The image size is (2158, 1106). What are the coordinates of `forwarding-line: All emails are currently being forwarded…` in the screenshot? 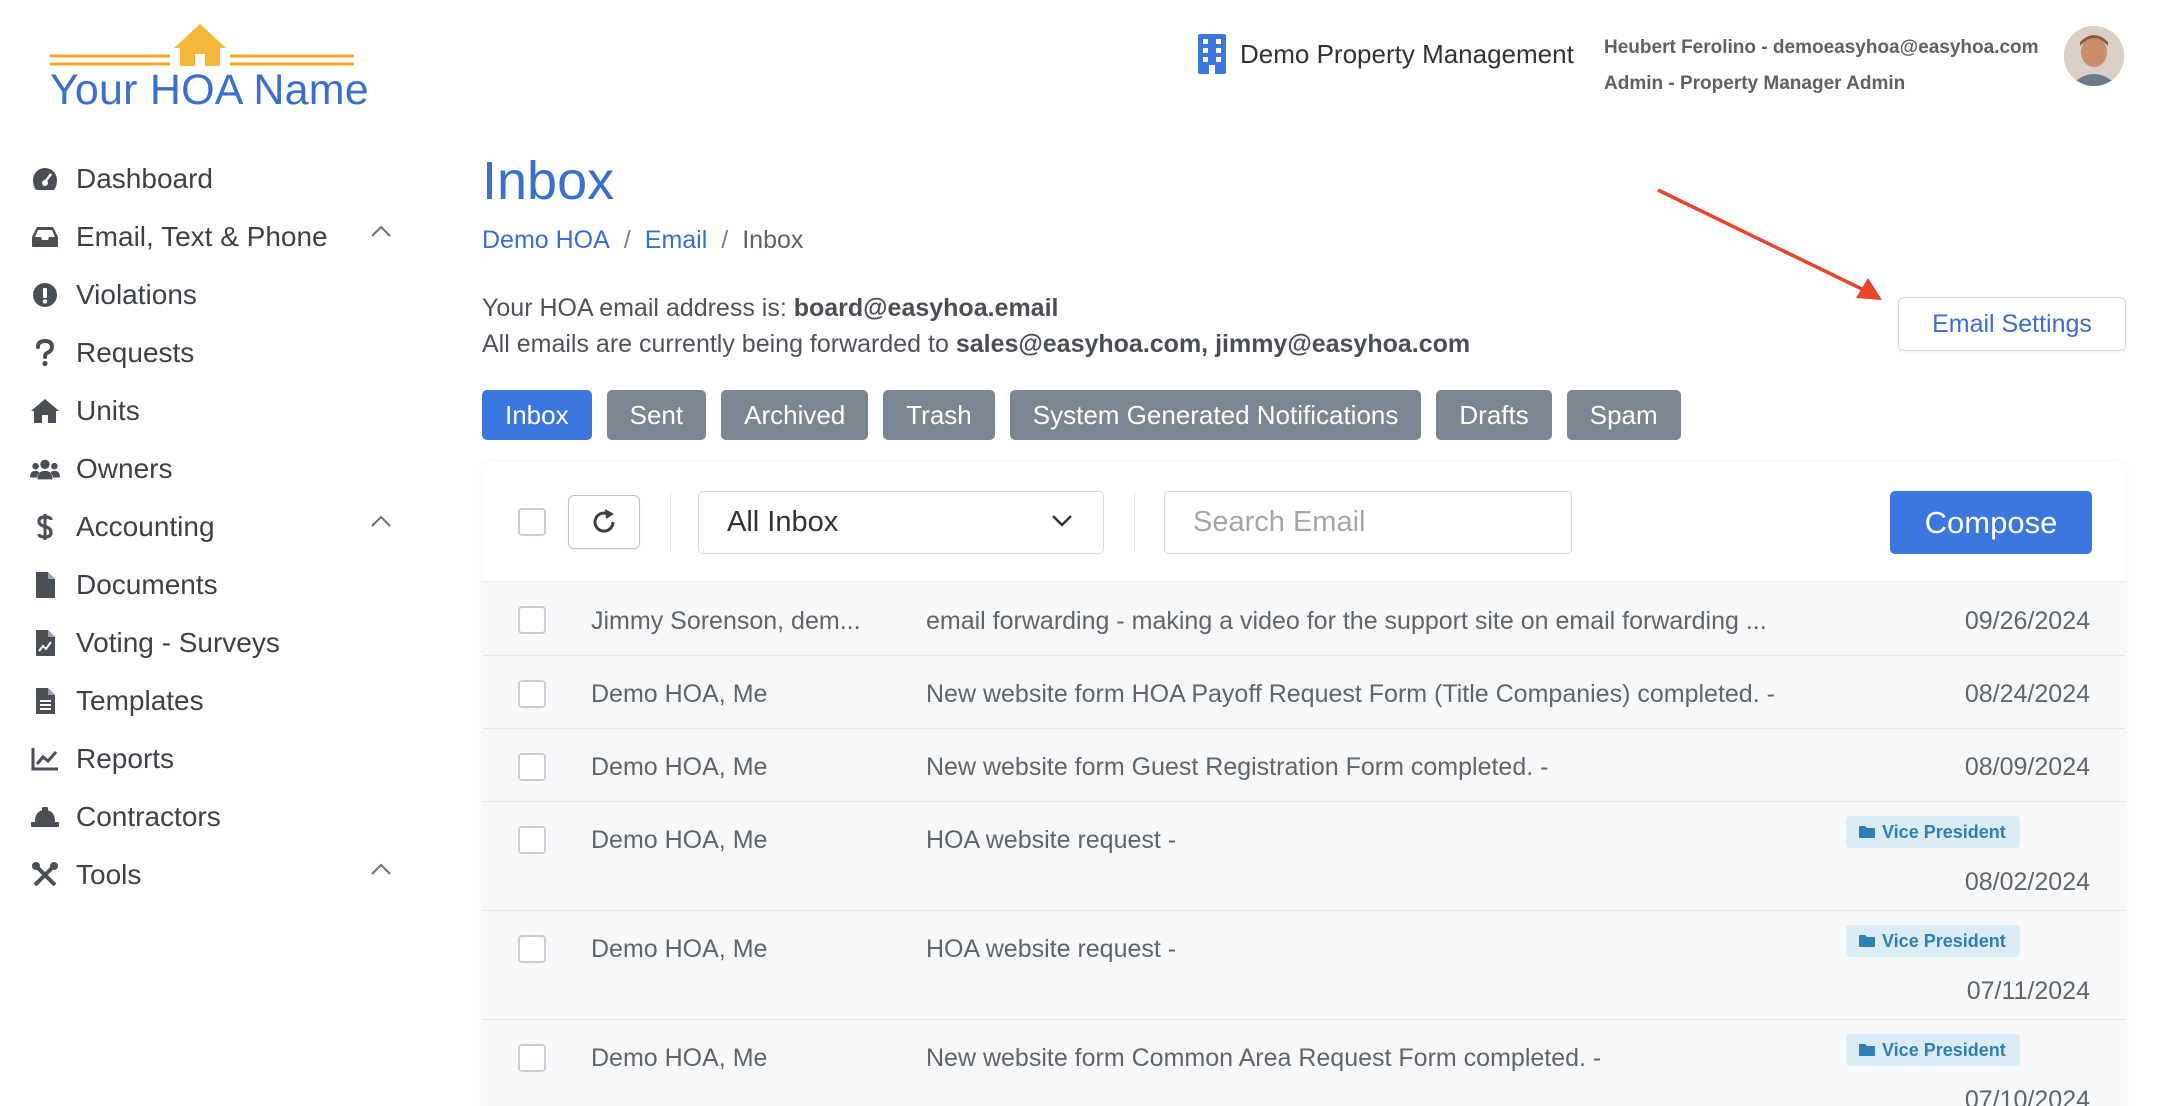 It's located at (976, 344).